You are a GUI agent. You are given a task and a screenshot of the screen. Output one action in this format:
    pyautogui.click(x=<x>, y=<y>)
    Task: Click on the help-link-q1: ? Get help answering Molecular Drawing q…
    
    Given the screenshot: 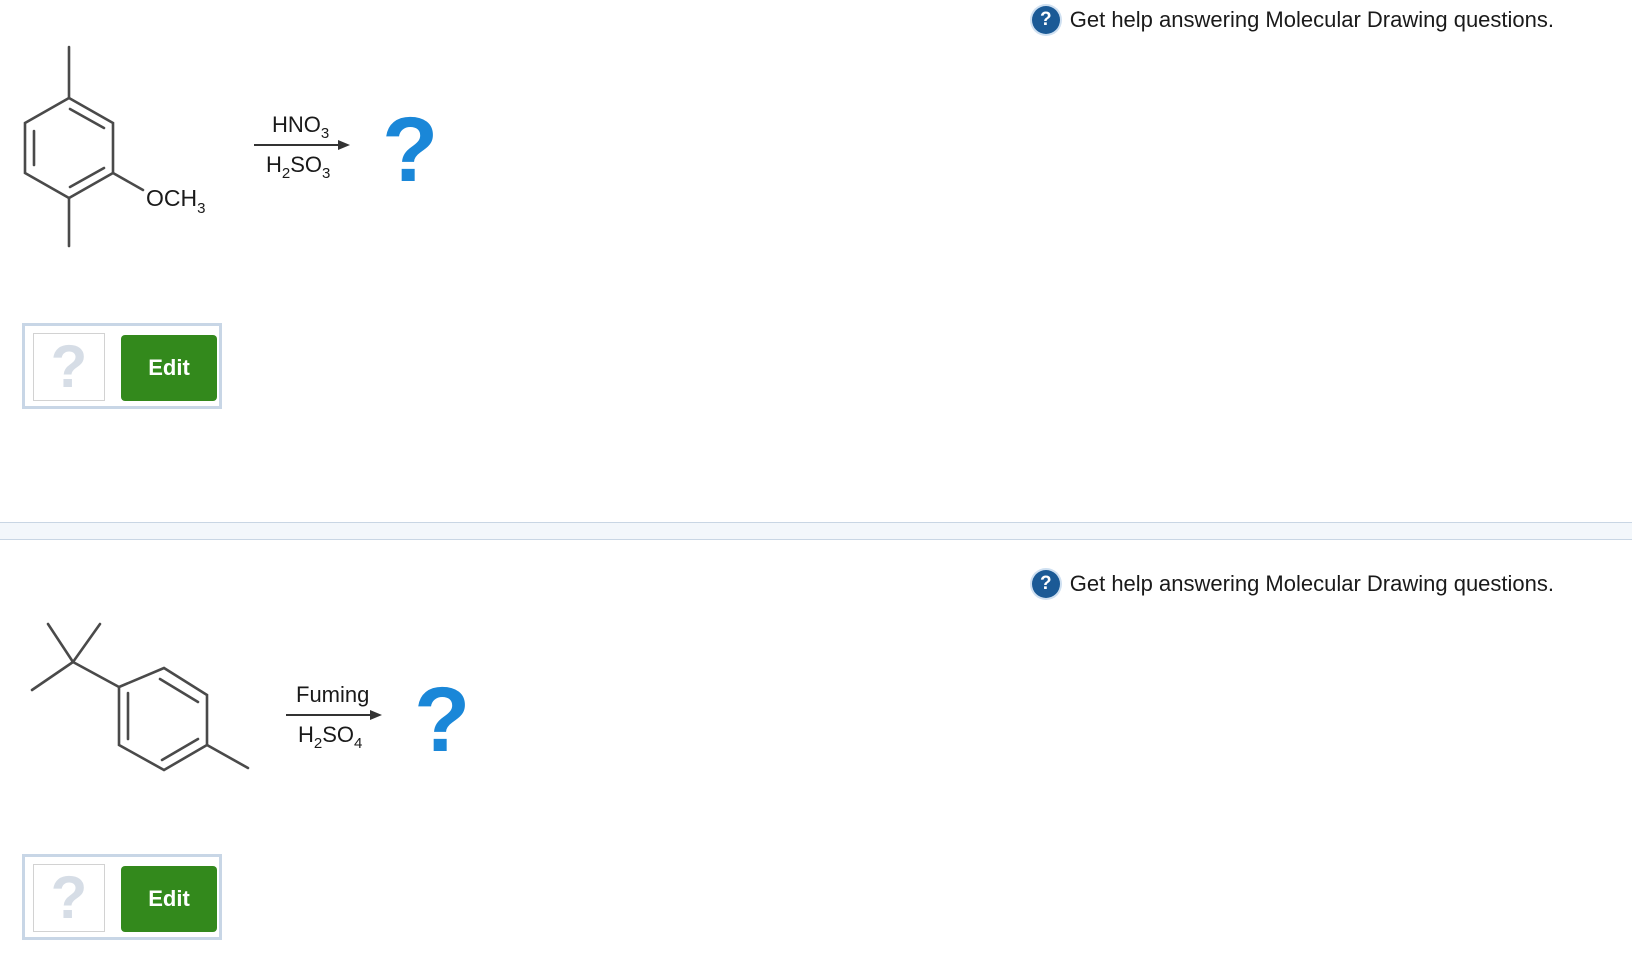 What is the action you would take?
    pyautogui.click(x=1292, y=20)
    